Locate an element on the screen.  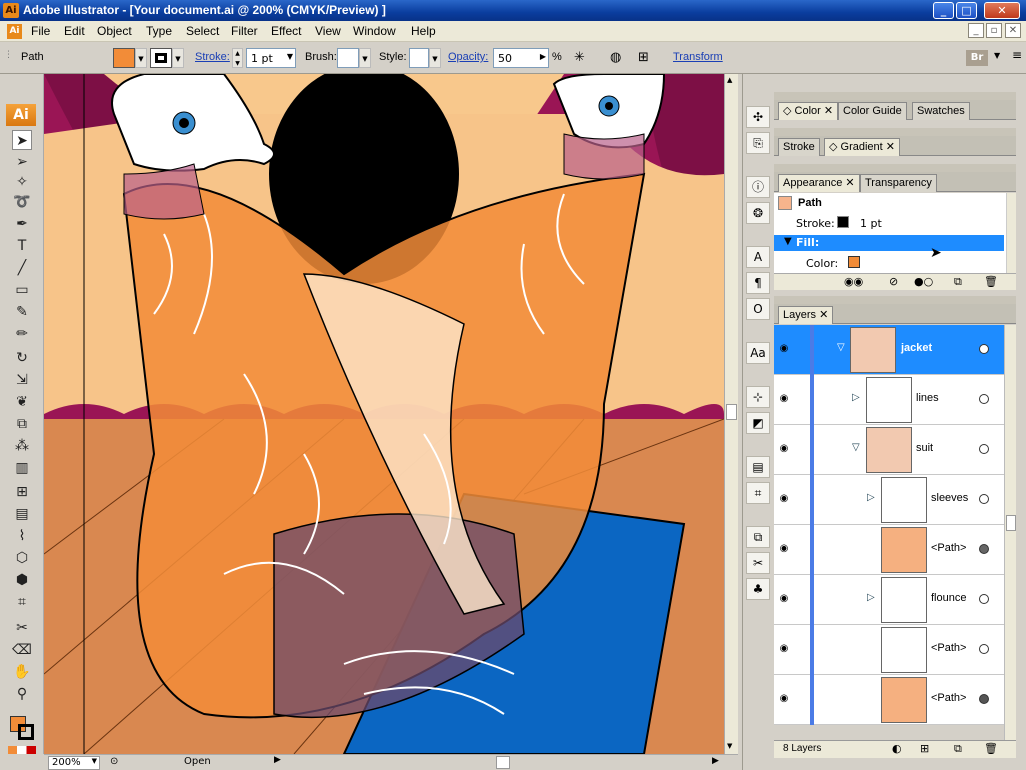
links-icon: ⧉ is located at coordinates (758, 537).